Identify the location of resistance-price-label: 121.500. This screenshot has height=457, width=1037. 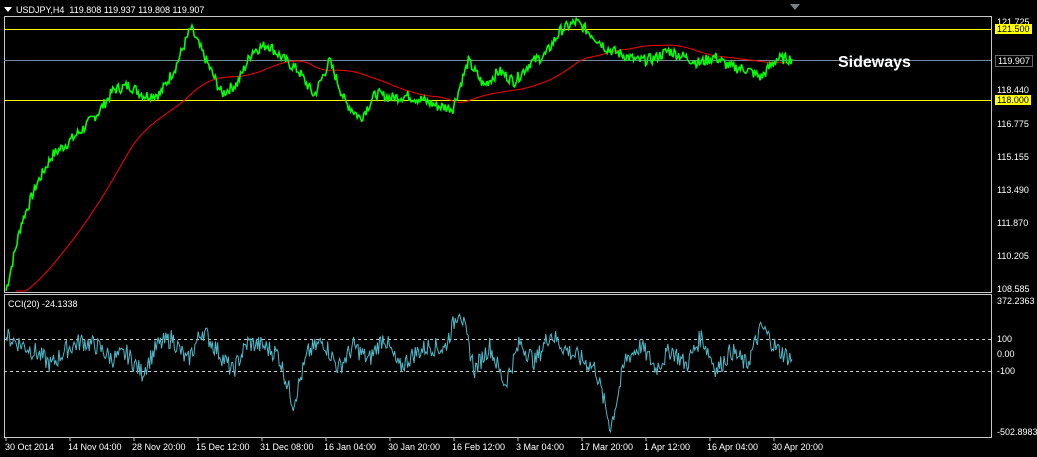
(1013, 29).